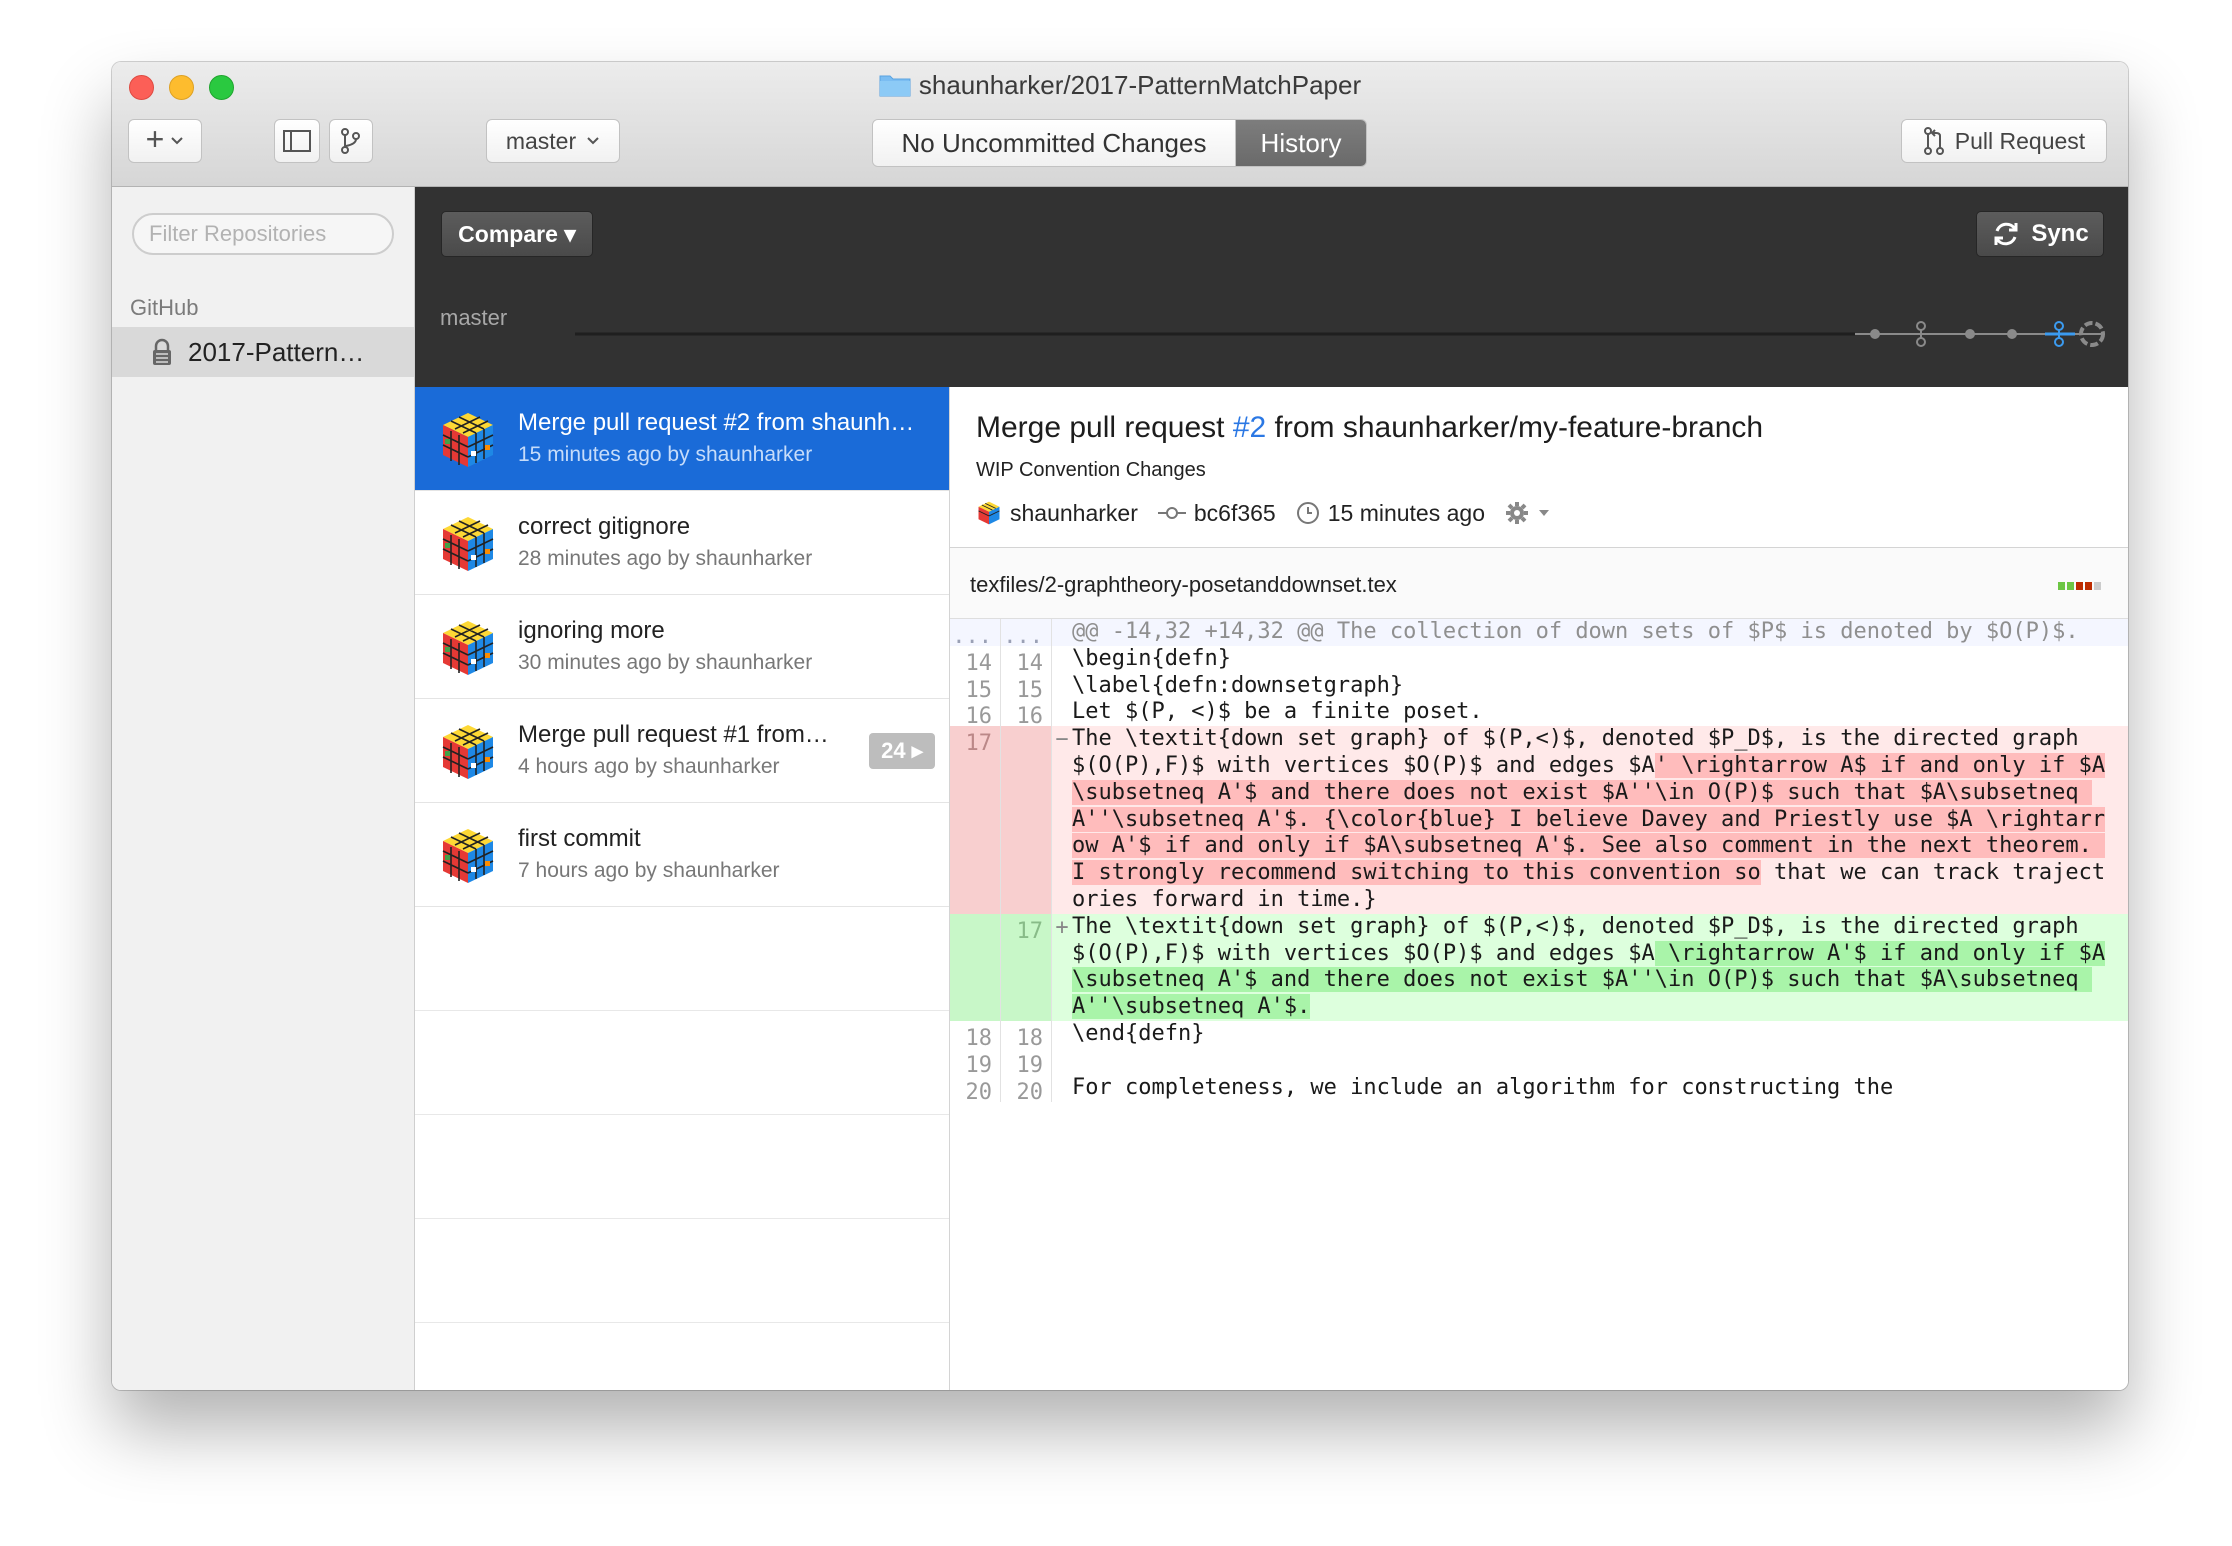 The width and height of the screenshot is (2232, 1546). What do you see at coordinates (2006, 234) in the screenshot?
I see `sync-icon` at bounding box center [2006, 234].